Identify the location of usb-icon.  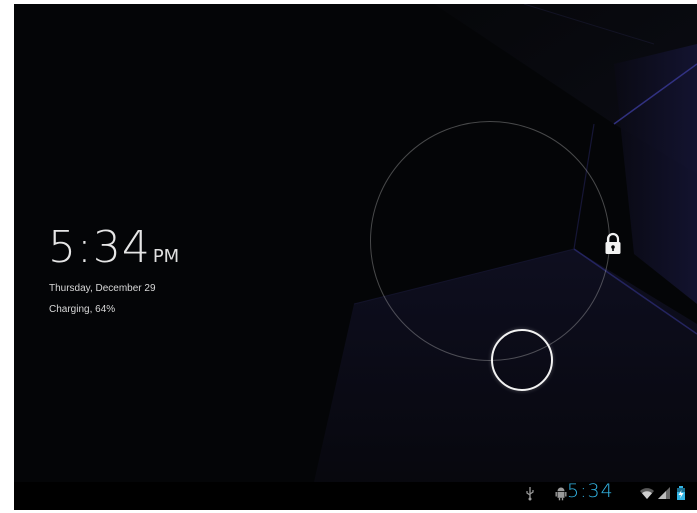
(530, 494).